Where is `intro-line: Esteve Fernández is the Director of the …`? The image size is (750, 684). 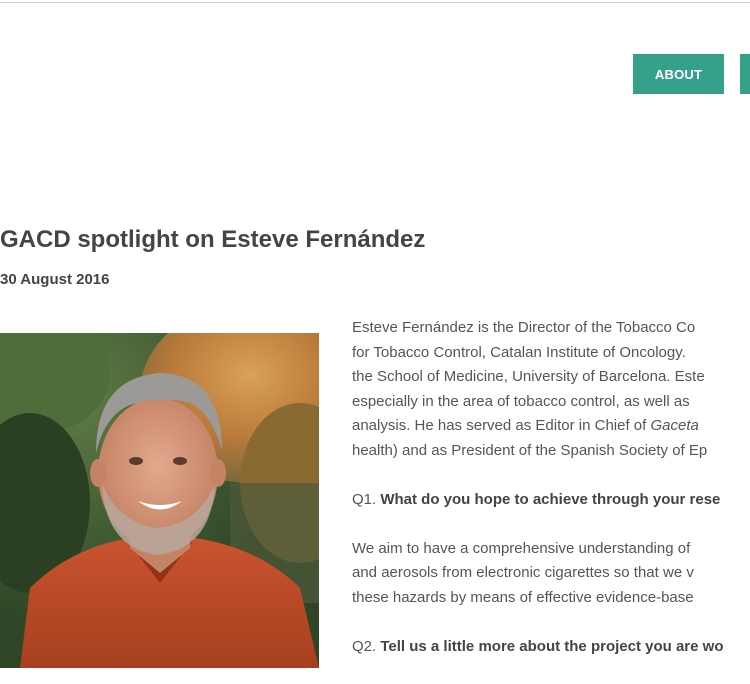
intro-line: Esteve Fernández is the Director of the … is located at coordinates (524, 327).